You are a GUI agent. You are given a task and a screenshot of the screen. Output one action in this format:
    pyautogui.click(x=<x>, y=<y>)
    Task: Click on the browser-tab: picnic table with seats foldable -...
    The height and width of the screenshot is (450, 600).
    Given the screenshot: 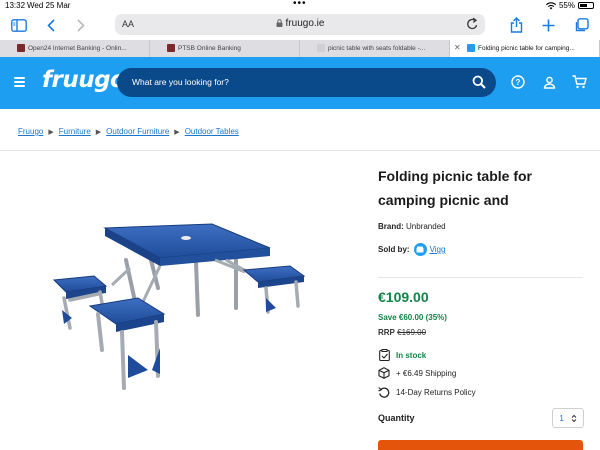 What is the action you would take?
    pyautogui.click(x=375, y=48)
    